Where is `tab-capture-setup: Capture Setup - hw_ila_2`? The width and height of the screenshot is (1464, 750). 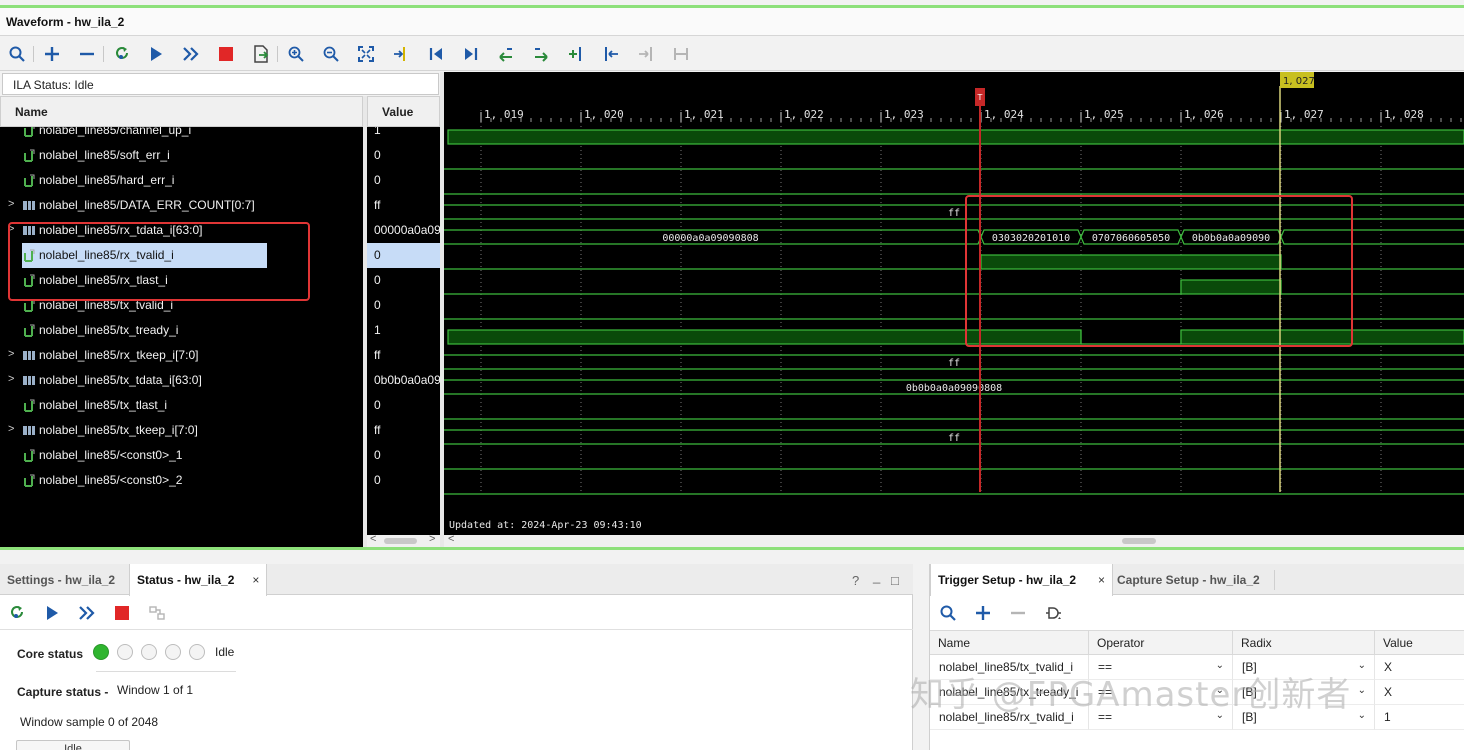
tab-capture-setup: Capture Setup - hw_ila_2 is located at coordinates (1188, 579).